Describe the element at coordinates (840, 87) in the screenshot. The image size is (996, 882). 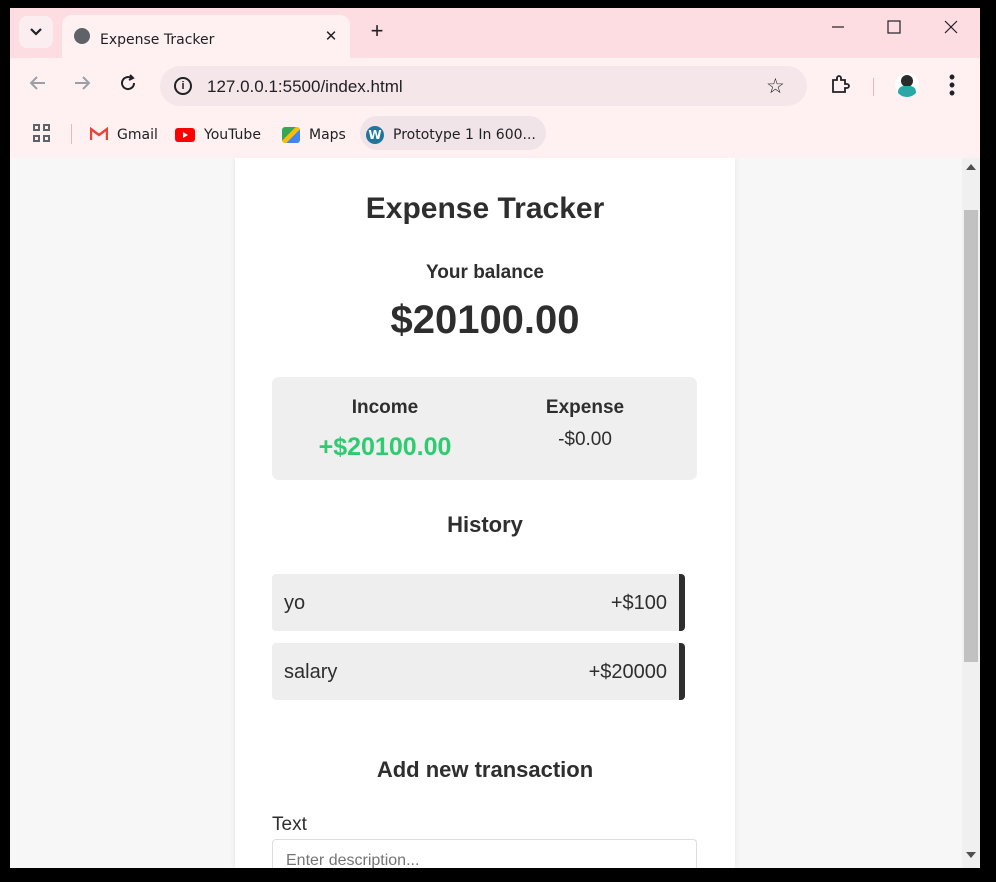
I see `extensions-icon` at that location.